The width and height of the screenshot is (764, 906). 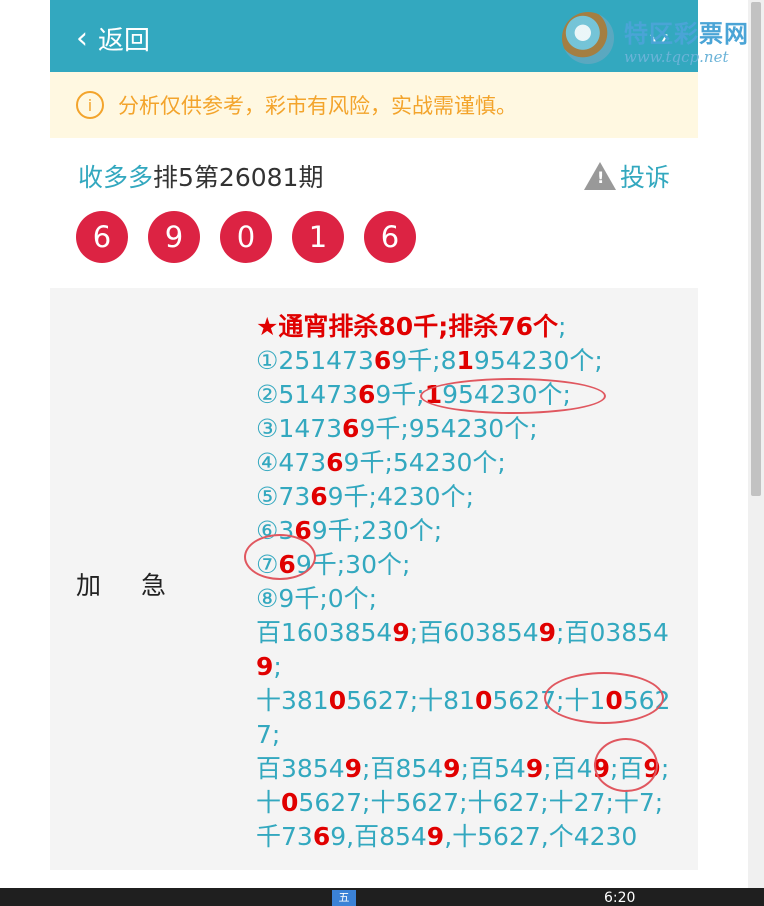 I want to click on prediction-text: ③1473, so click(x=299, y=428).